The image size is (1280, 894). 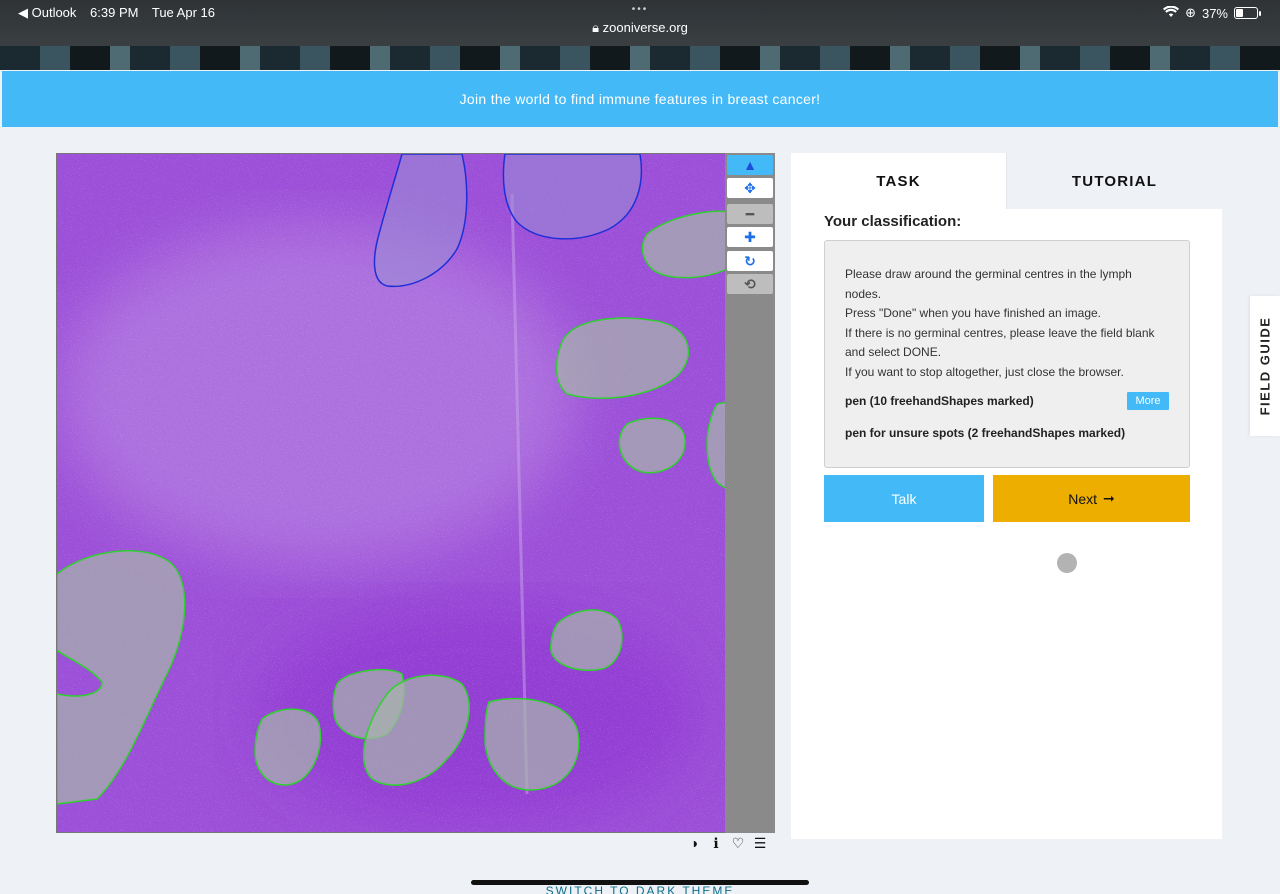 I want to click on battery-percent: 37%, so click(x=1214, y=13).